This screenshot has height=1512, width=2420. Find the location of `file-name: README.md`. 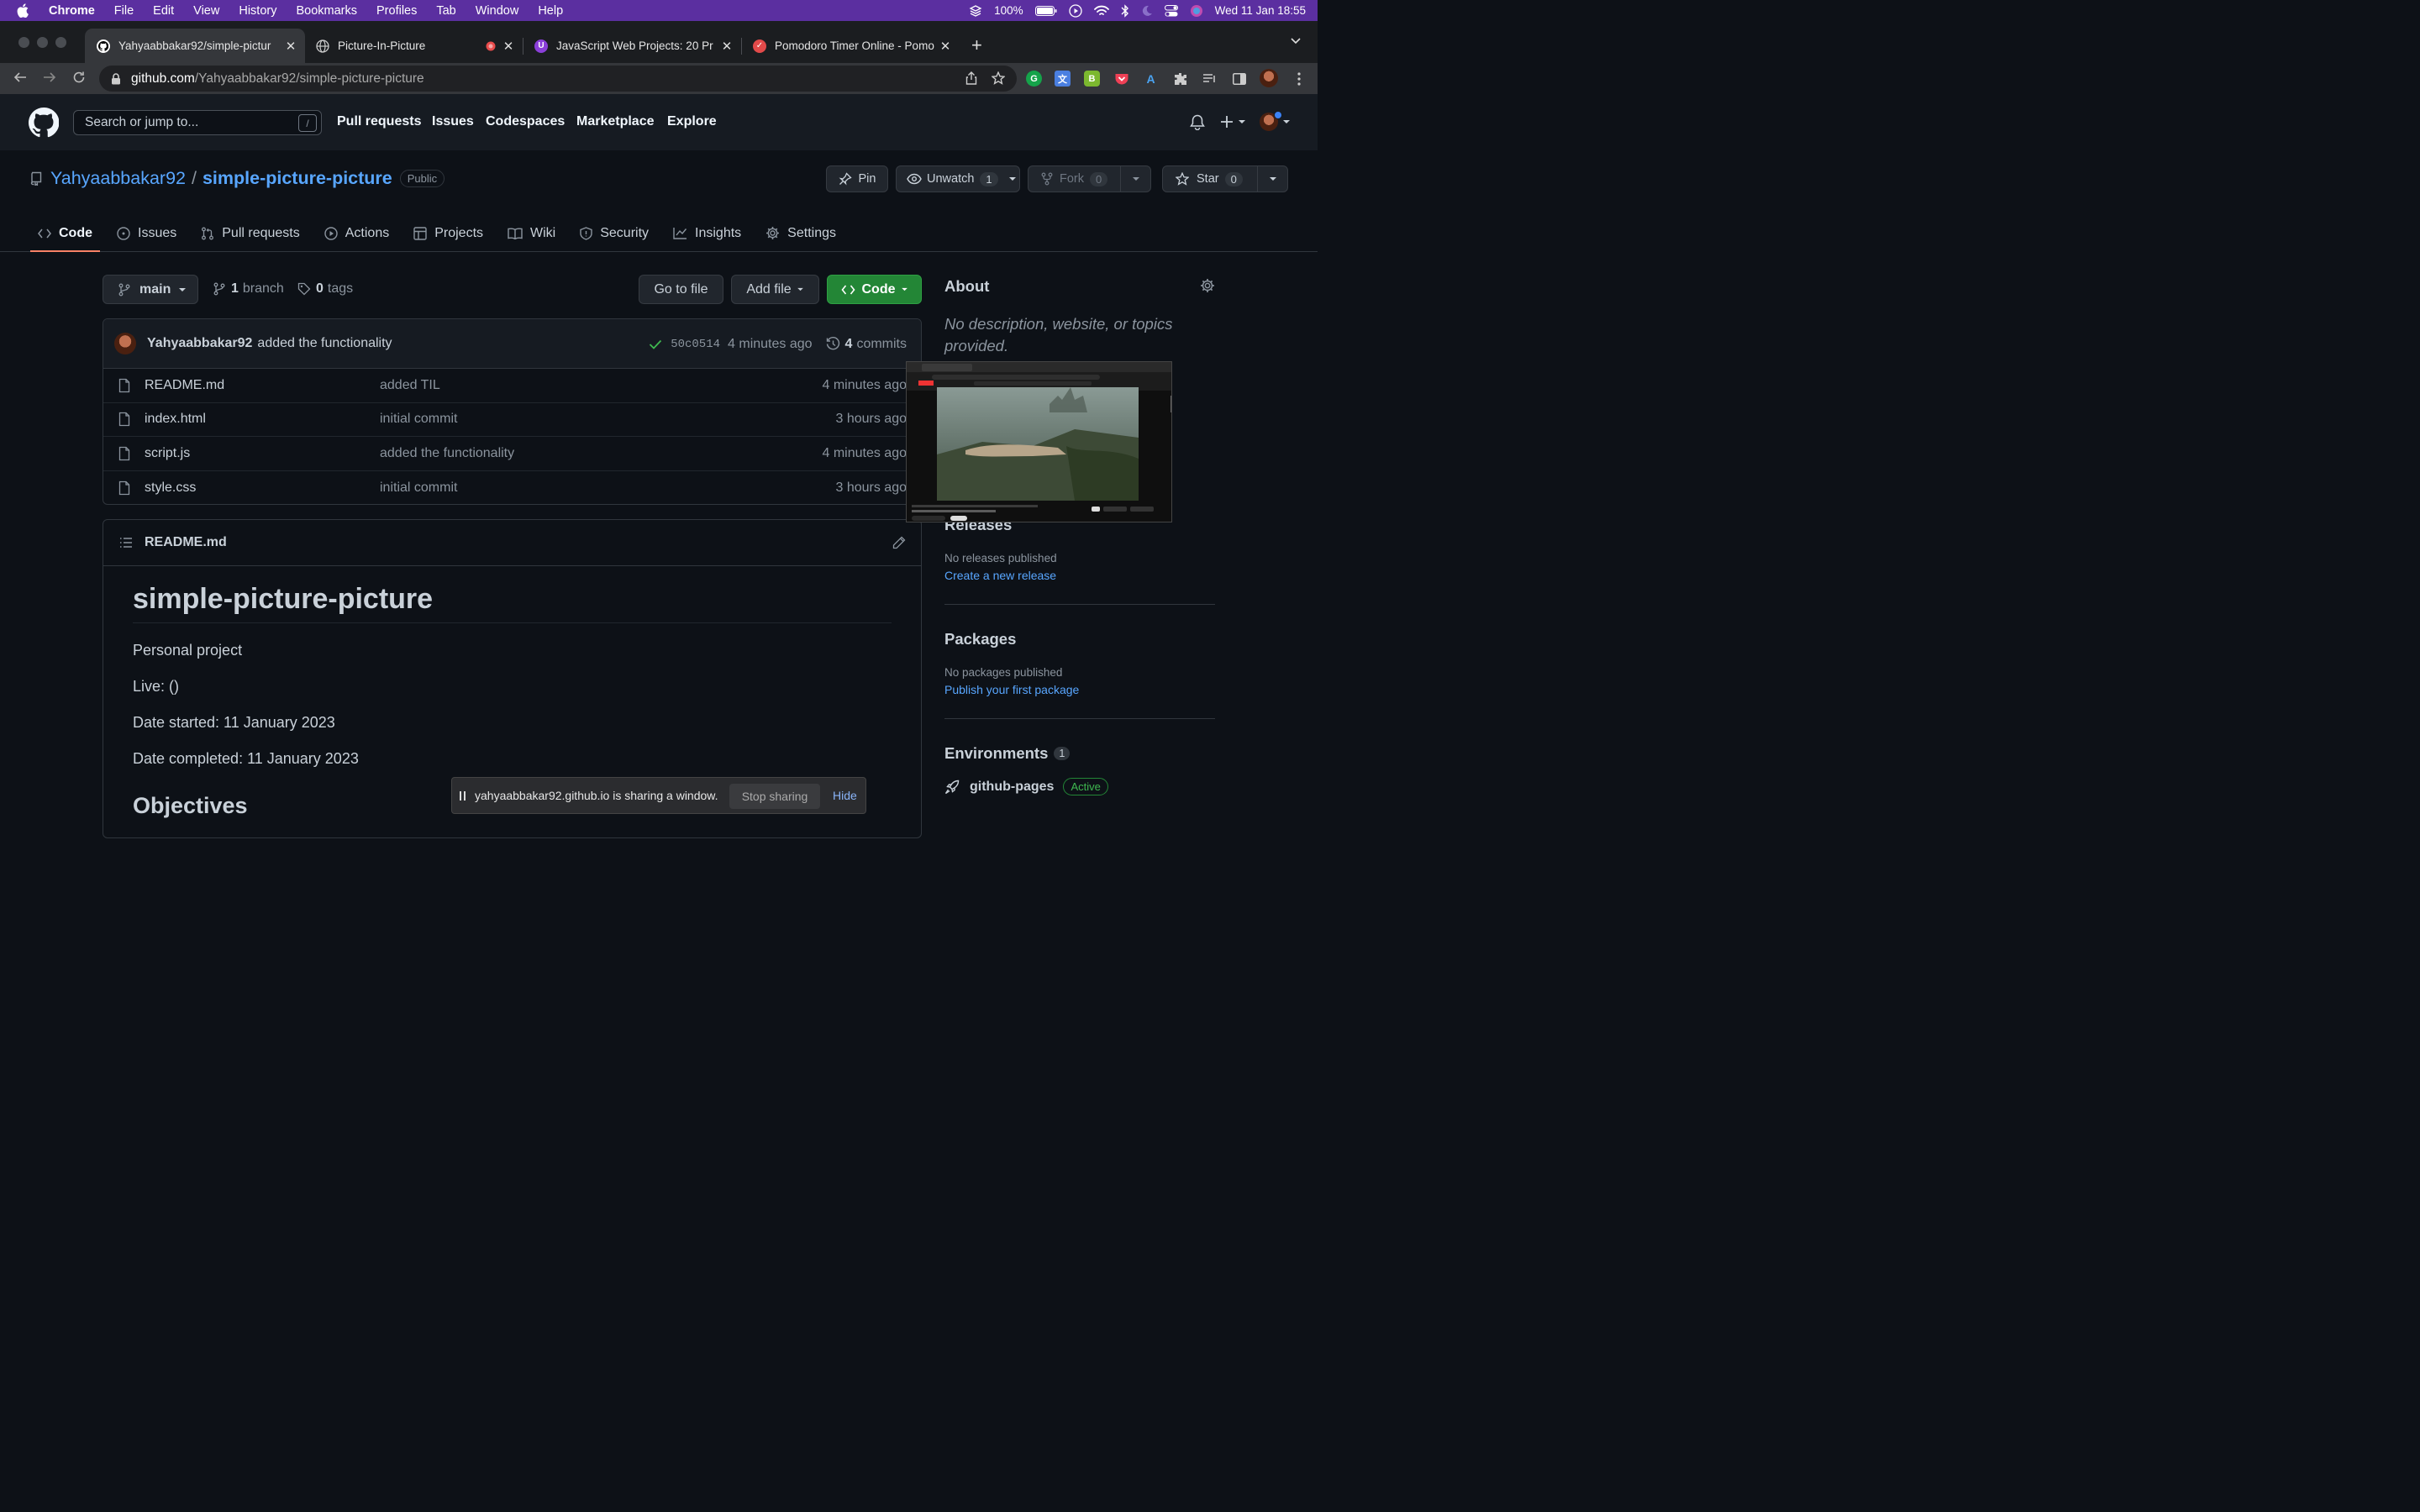

file-name: README.md is located at coordinates (262, 385).